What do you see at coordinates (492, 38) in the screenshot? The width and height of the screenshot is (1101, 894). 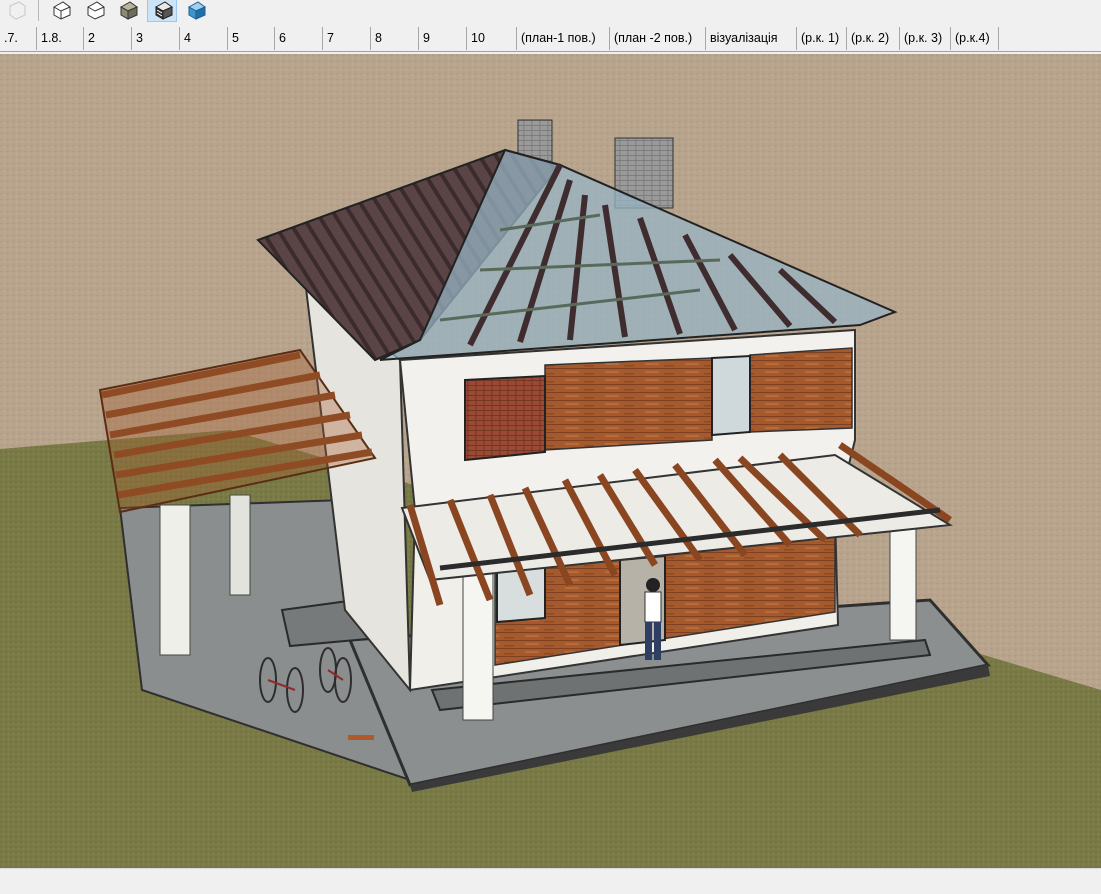 I see `scene-tab-11: 10` at bounding box center [492, 38].